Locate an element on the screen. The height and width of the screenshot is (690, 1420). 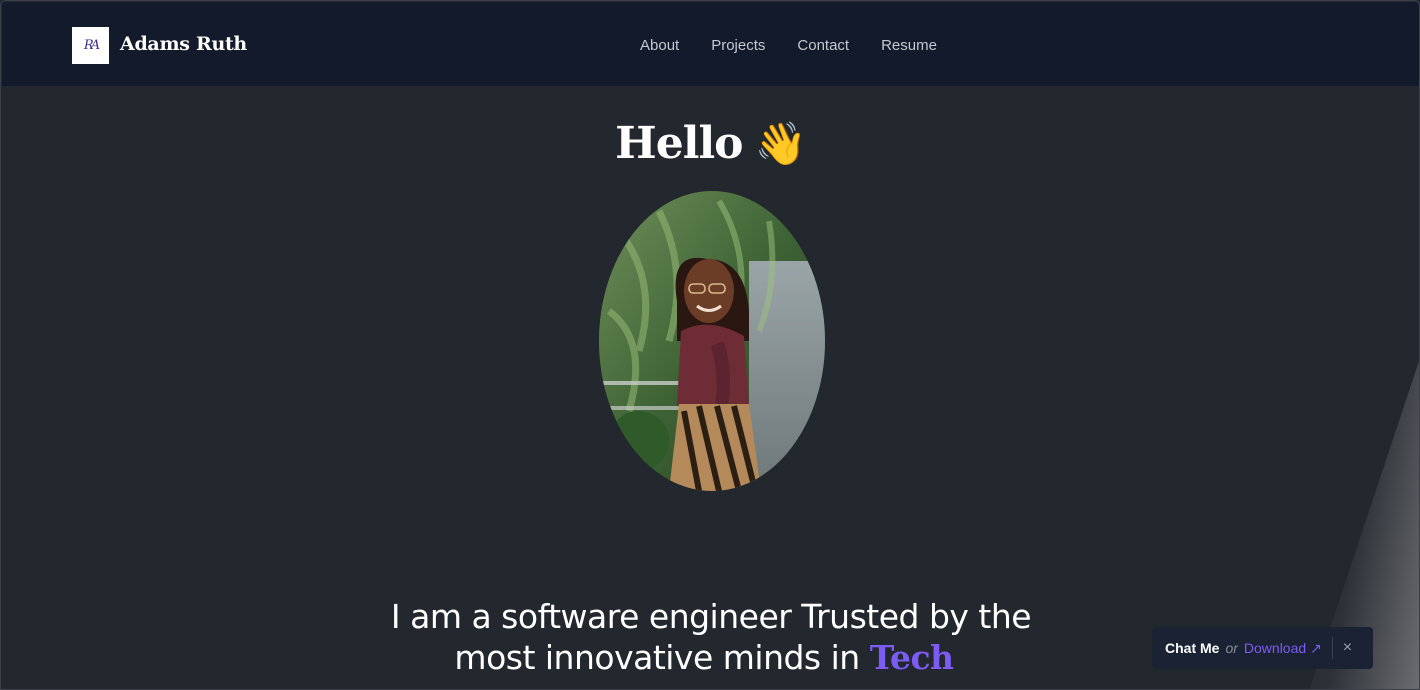
nav-link-about: About is located at coordinates (659, 45).